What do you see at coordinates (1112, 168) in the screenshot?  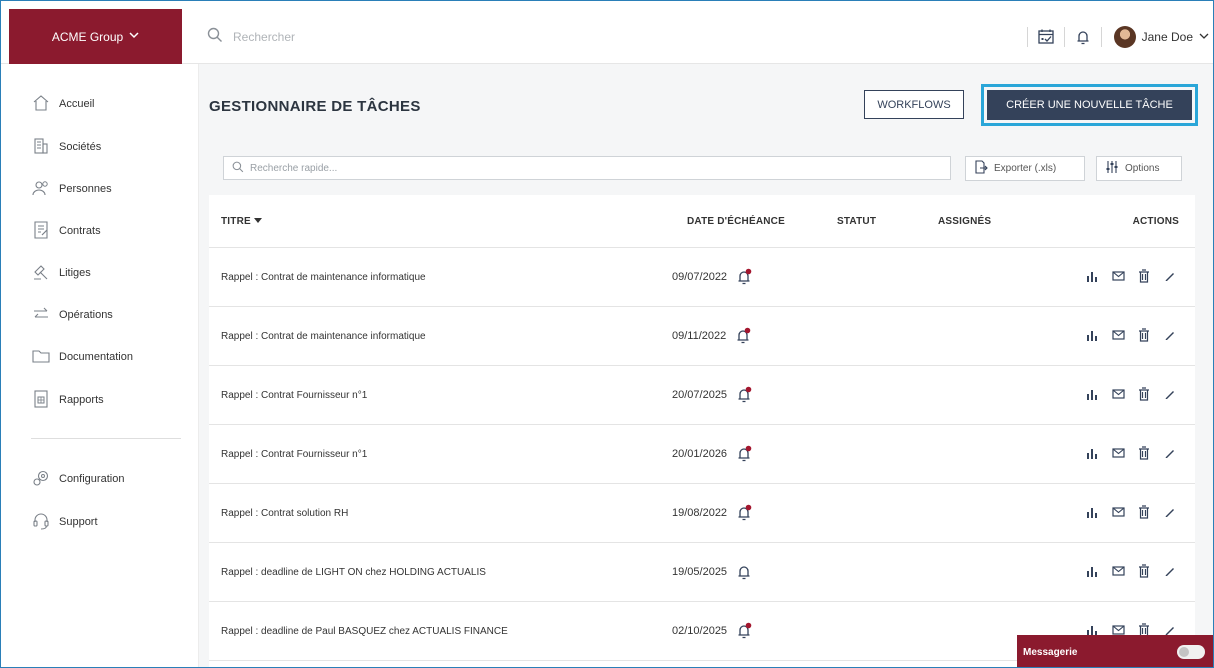 I see `sliders-icon` at bounding box center [1112, 168].